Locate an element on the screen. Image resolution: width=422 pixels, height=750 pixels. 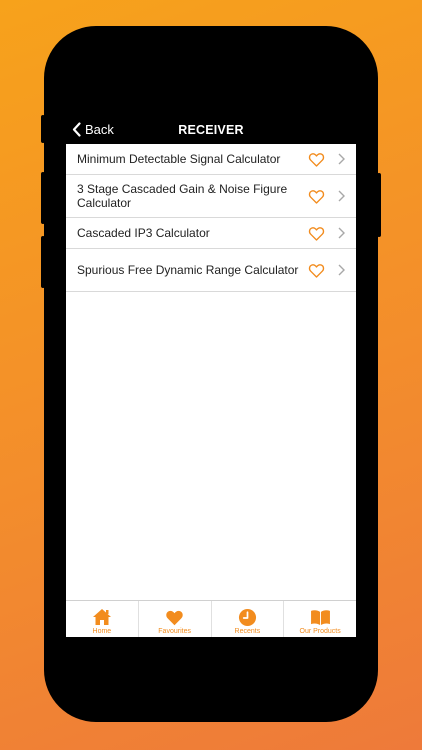
heart-icon is located at coordinates (174, 617).